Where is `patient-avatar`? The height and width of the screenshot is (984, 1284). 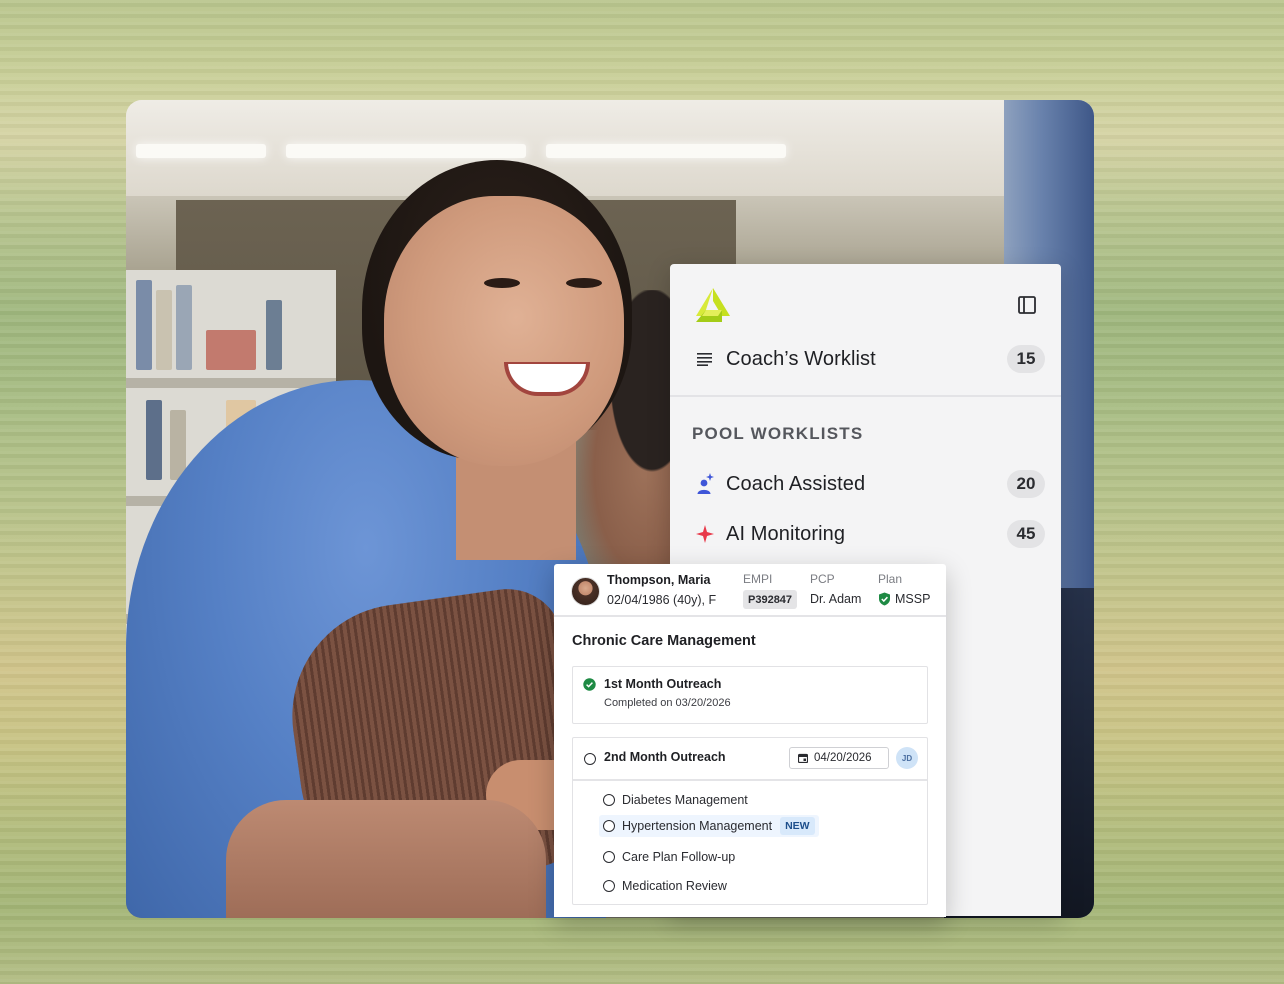 patient-avatar is located at coordinates (585, 591).